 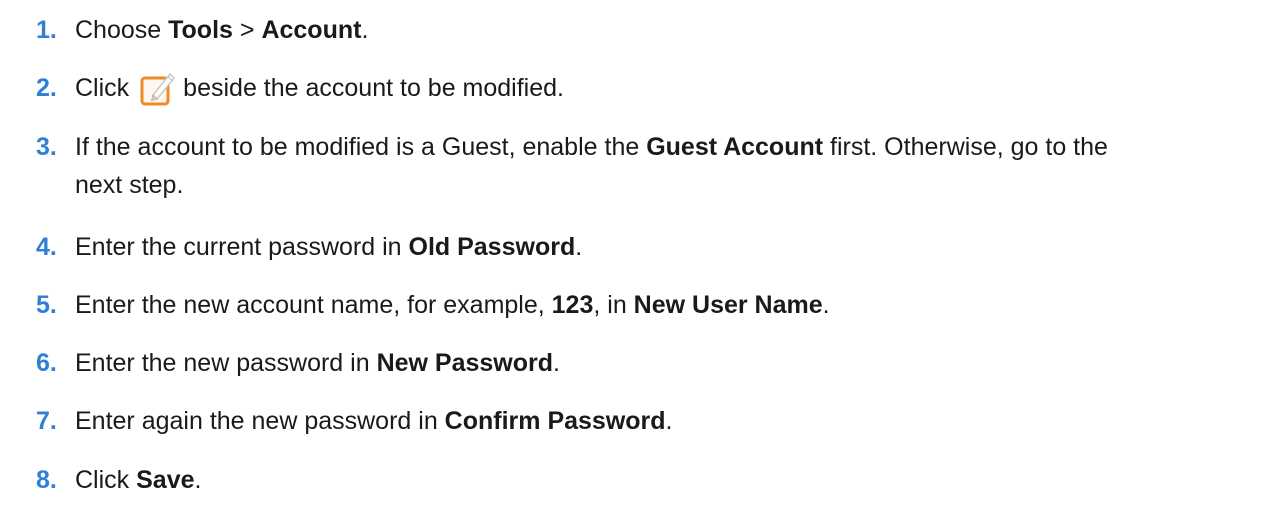 What do you see at coordinates (200, 30) in the screenshot?
I see `menu-tools: Tools` at bounding box center [200, 30].